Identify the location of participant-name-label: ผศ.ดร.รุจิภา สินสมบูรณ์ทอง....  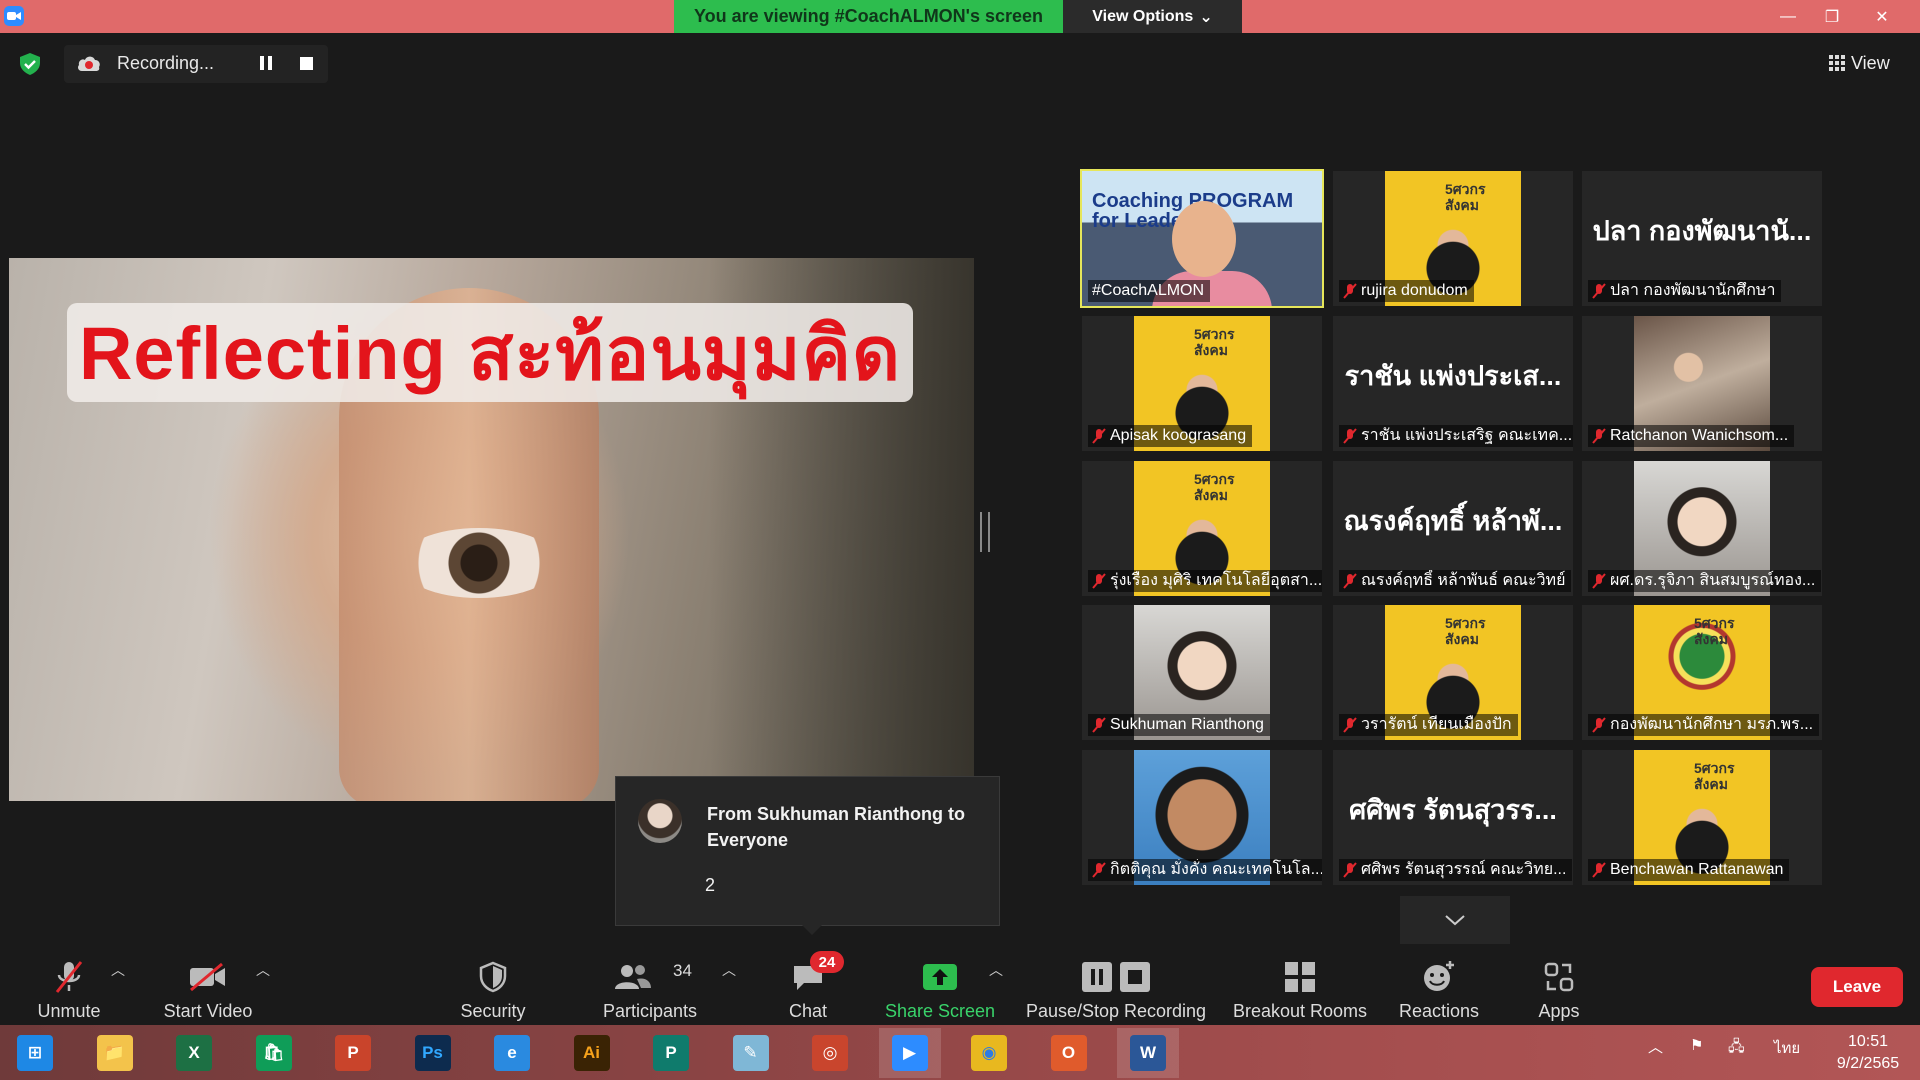
(1705, 581).